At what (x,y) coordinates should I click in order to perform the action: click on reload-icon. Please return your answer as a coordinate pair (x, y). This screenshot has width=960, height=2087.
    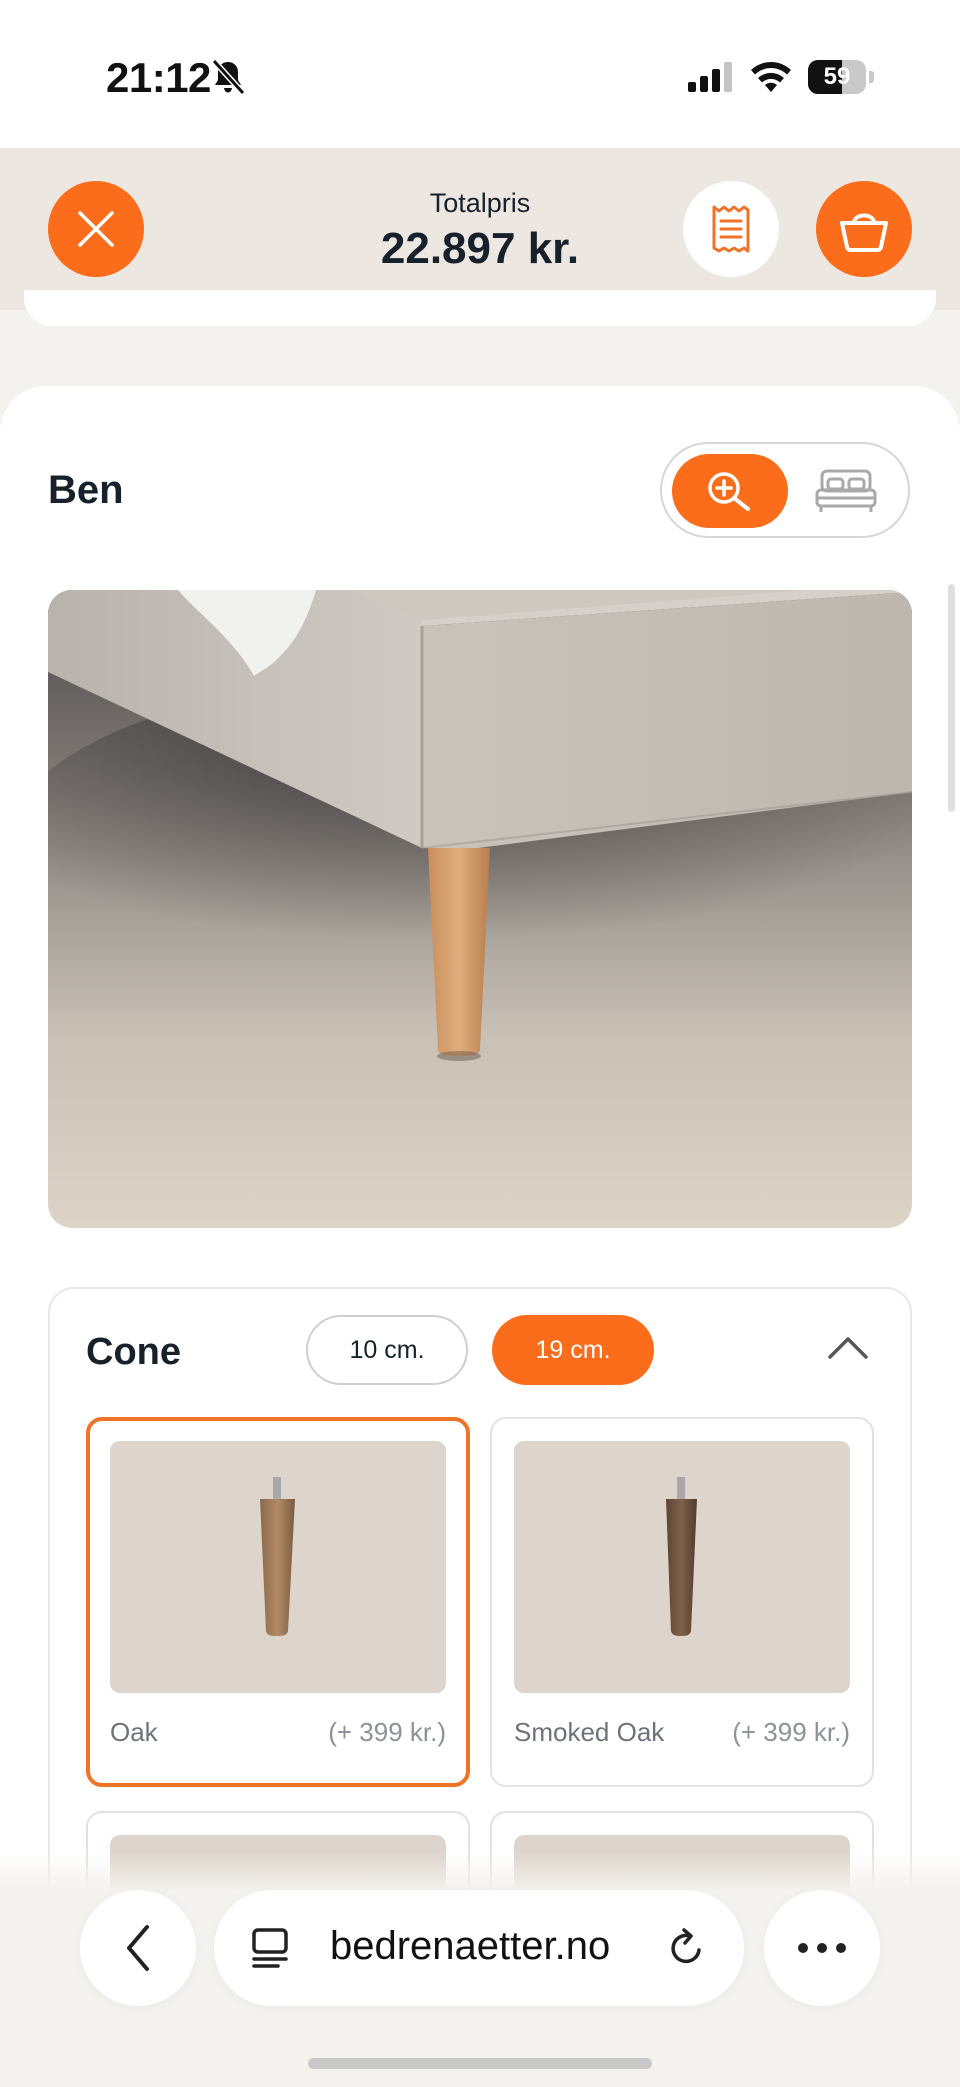
    Looking at the image, I should click on (687, 1948).